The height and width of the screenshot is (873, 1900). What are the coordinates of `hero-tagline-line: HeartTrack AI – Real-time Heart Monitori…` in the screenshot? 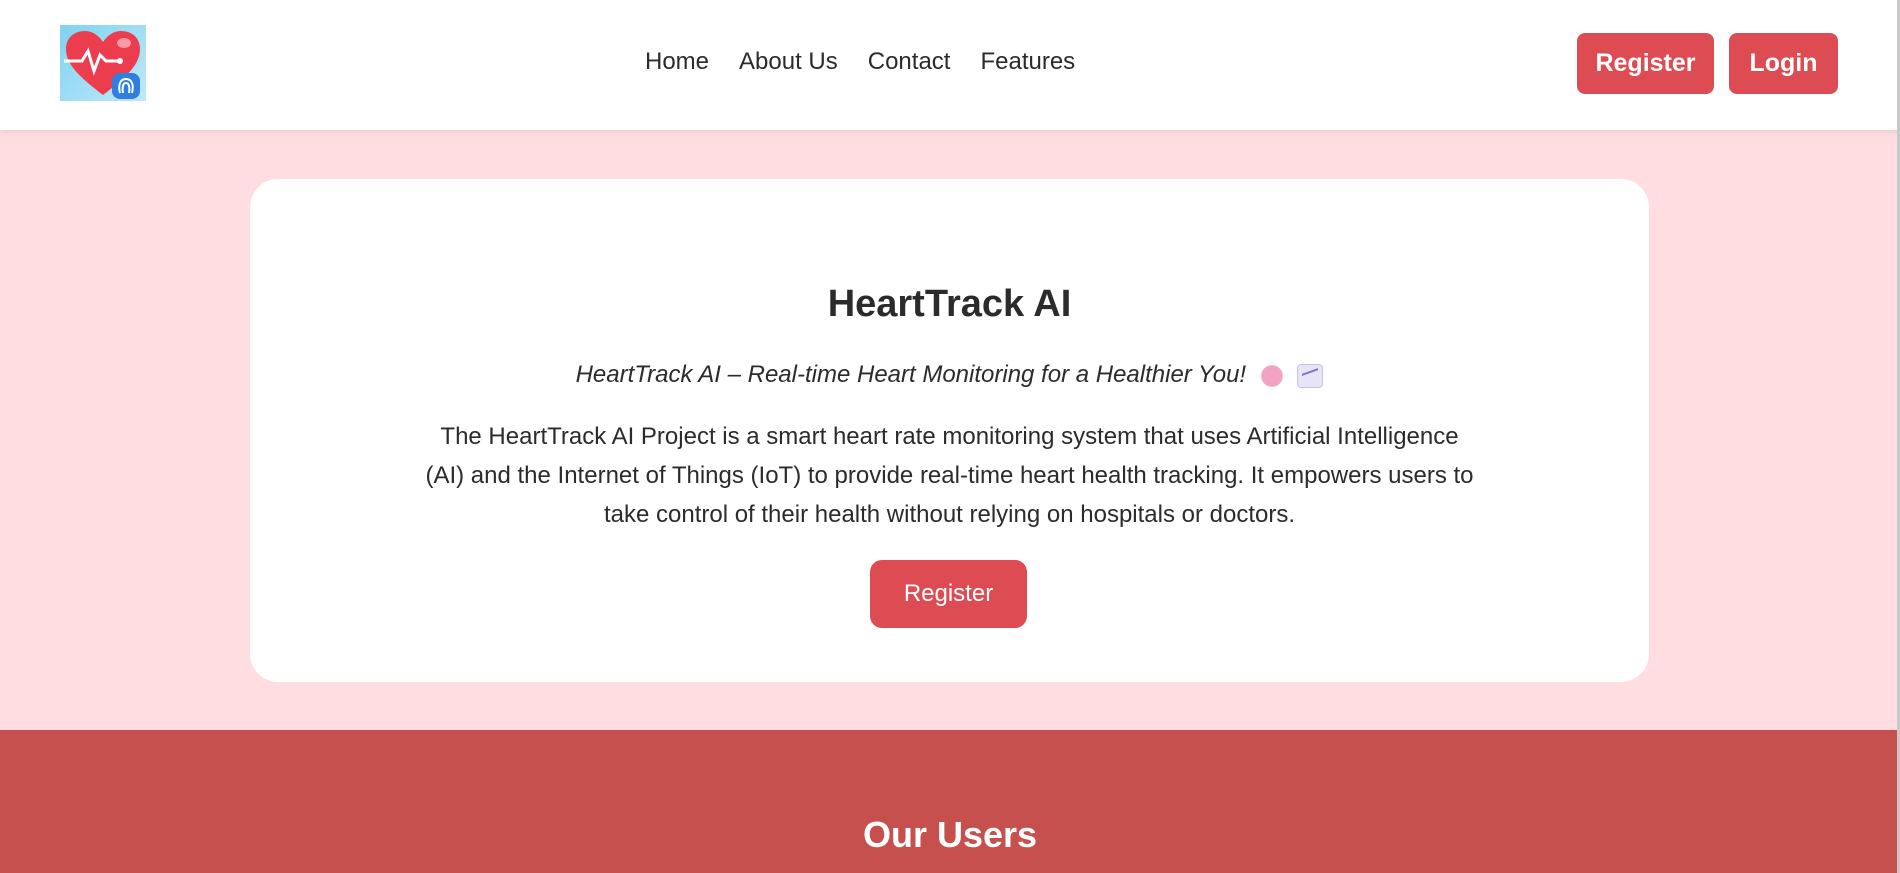 It's located at (949, 375).